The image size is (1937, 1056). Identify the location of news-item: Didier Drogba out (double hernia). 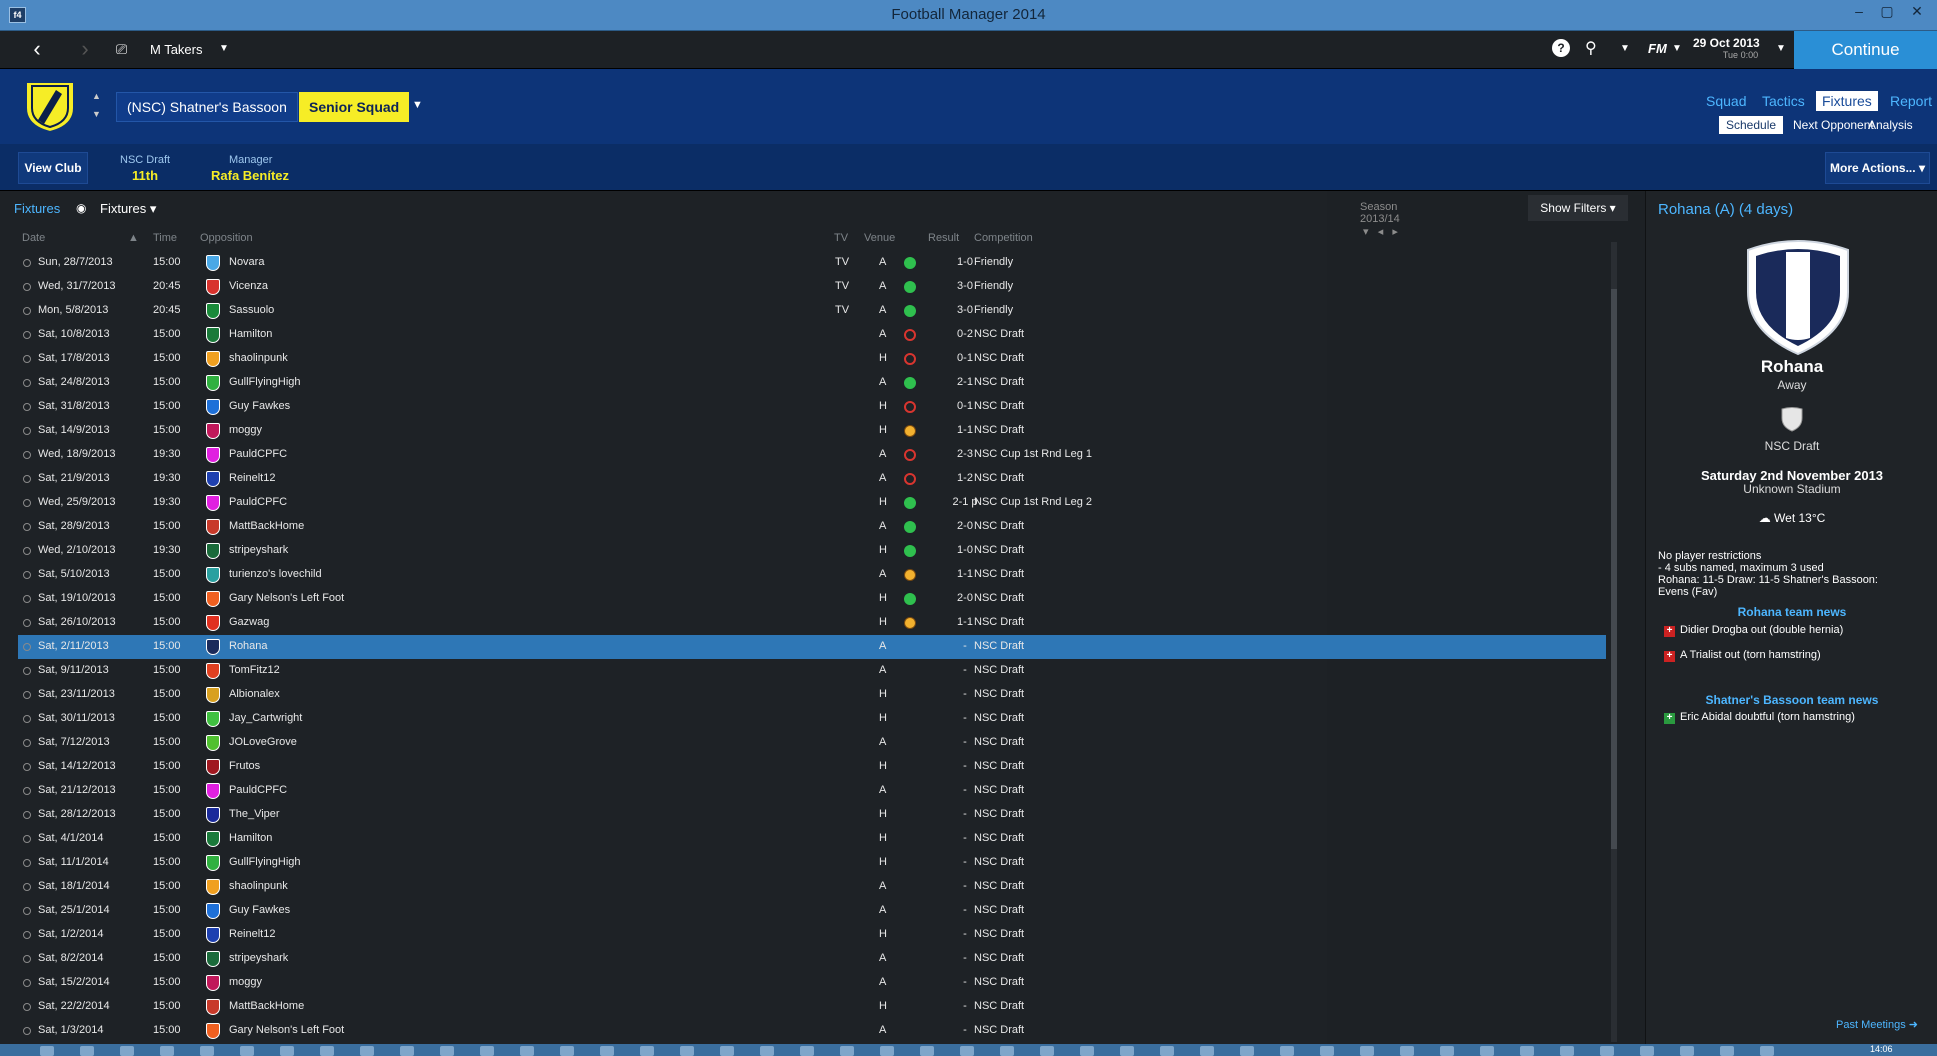
(1761, 630).